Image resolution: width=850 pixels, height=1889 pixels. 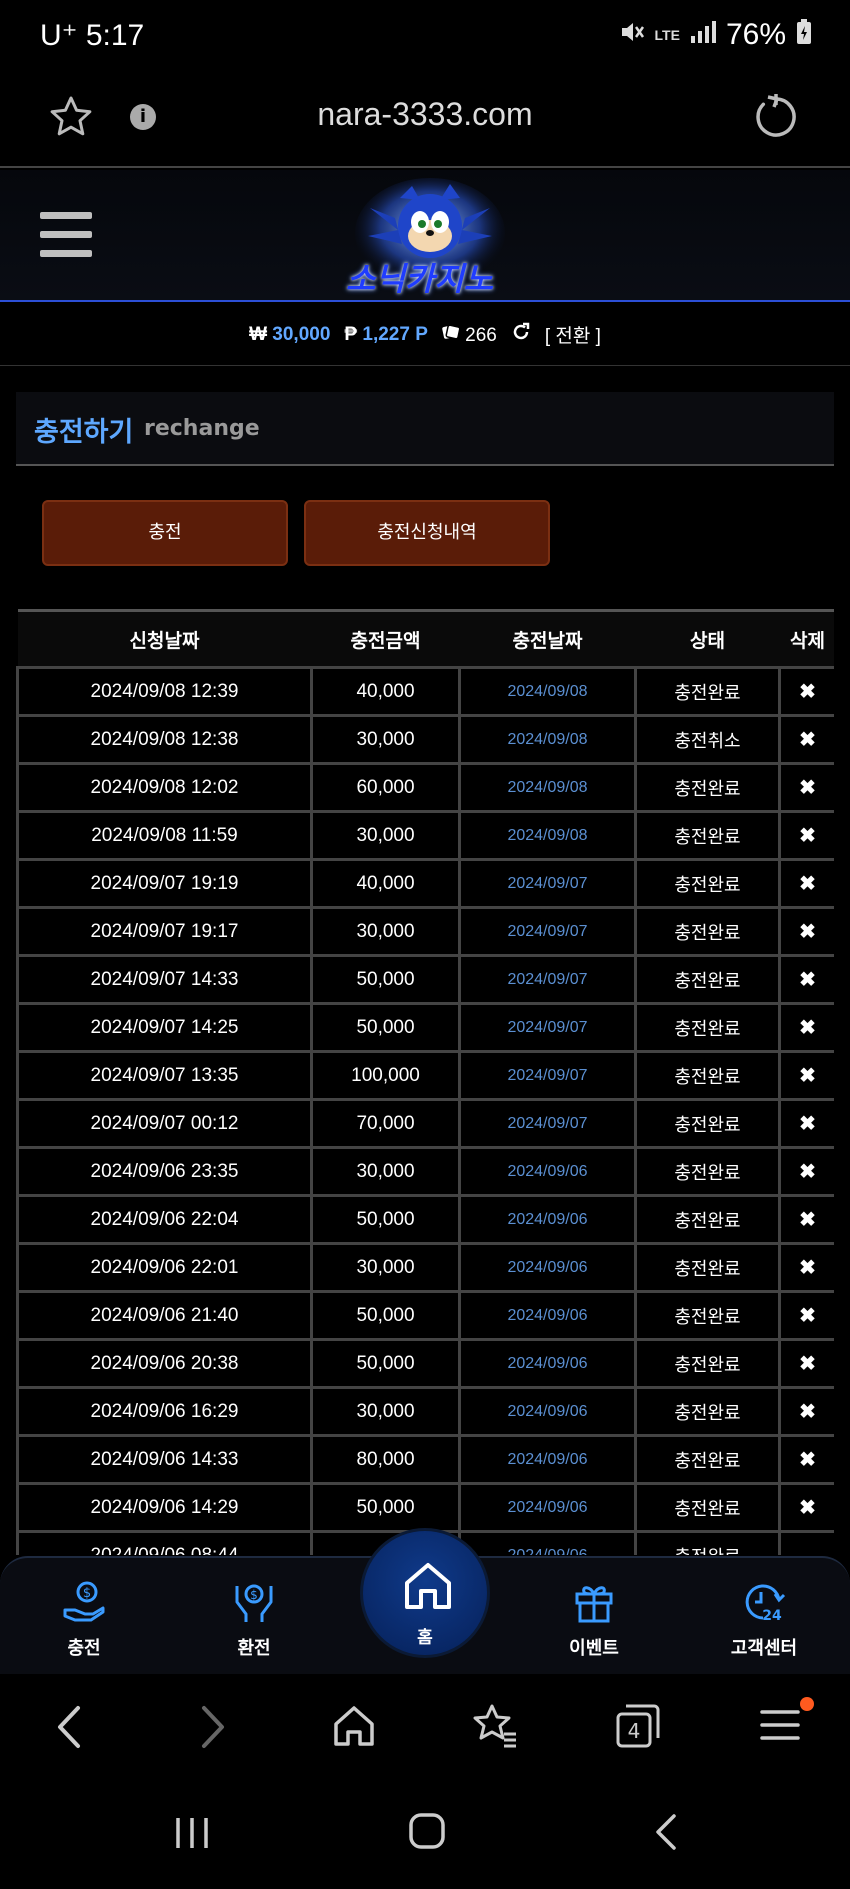 I want to click on reload-icon, so click(x=776, y=119).